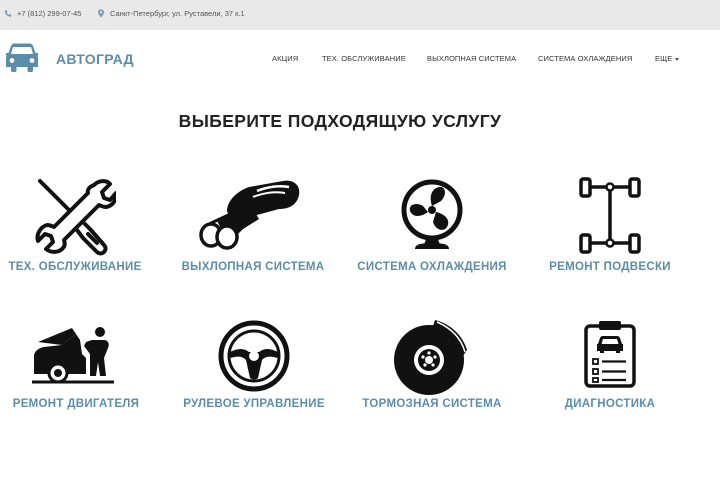 This screenshot has width=720, height=480. Describe the element at coordinates (430, 357) in the screenshot. I see `brake-disc-icon` at that location.